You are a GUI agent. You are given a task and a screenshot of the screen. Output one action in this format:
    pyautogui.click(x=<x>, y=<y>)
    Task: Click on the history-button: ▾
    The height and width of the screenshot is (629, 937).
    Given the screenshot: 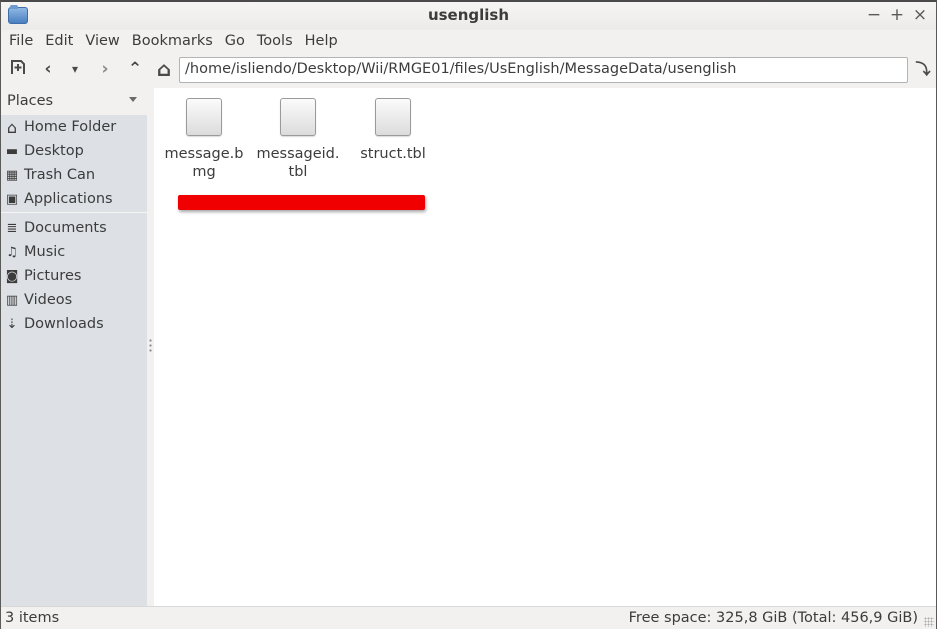 What is the action you would take?
    pyautogui.click(x=75, y=69)
    